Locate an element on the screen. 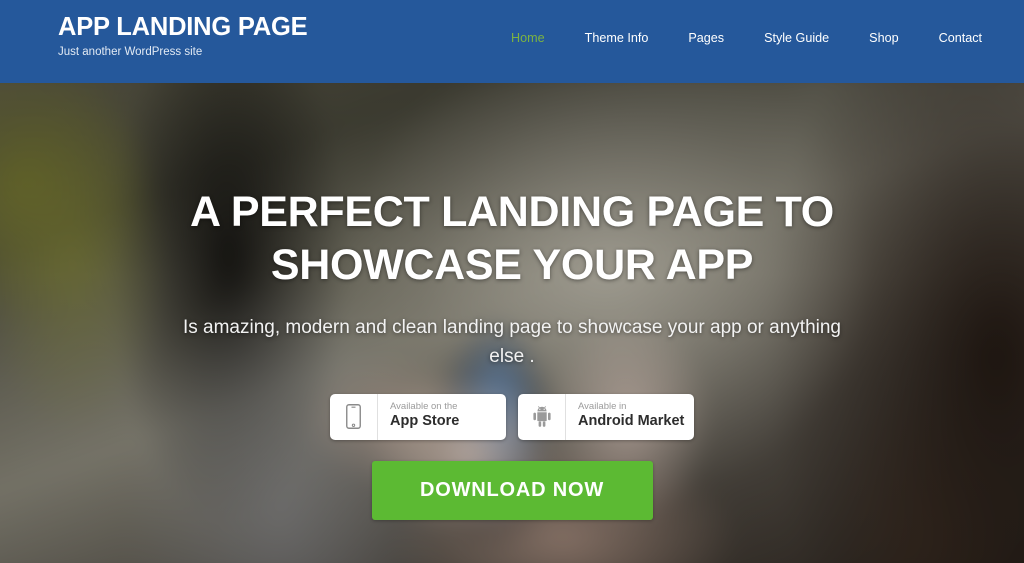 This screenshot has width=1024, height=563. nav-item-style-guide: Style Guide is located at coordinates (796, 38).